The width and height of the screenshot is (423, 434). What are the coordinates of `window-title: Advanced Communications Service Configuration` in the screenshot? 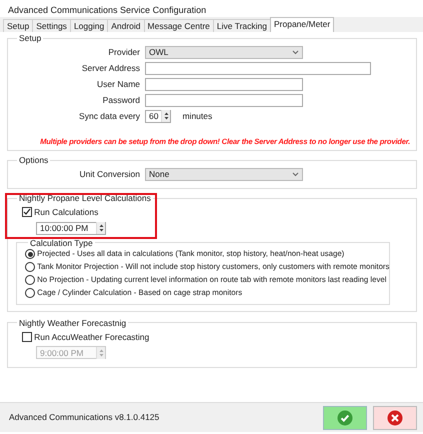 It's located at (107, 10).